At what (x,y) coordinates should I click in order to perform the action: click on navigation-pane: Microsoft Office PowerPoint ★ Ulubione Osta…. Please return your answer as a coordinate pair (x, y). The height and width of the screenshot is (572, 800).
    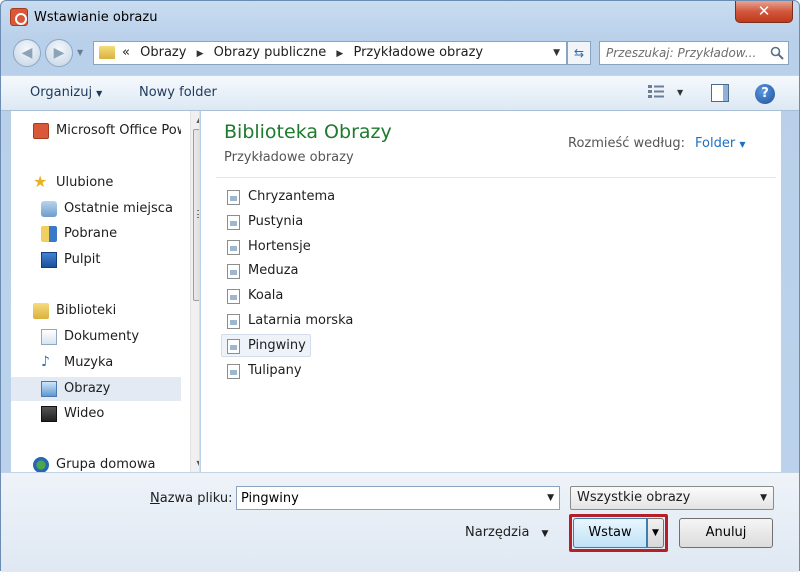
    Looking at the image, I should click on (105, 291).